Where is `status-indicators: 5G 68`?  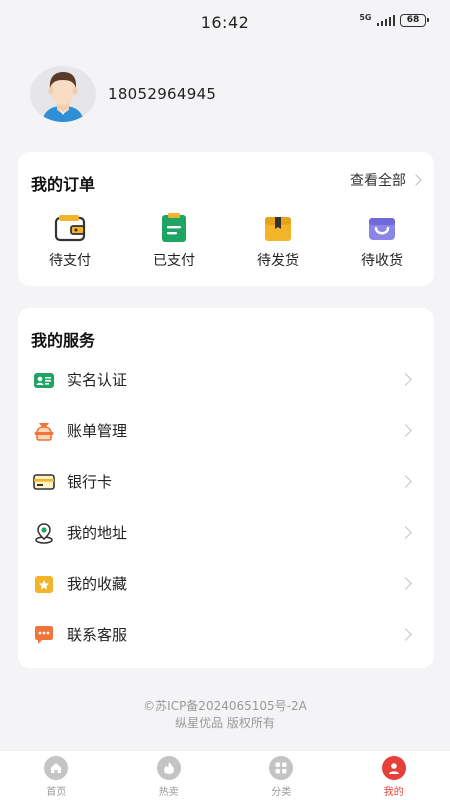
status-indicators: 5G 68 is located at coordinates (394, 20).